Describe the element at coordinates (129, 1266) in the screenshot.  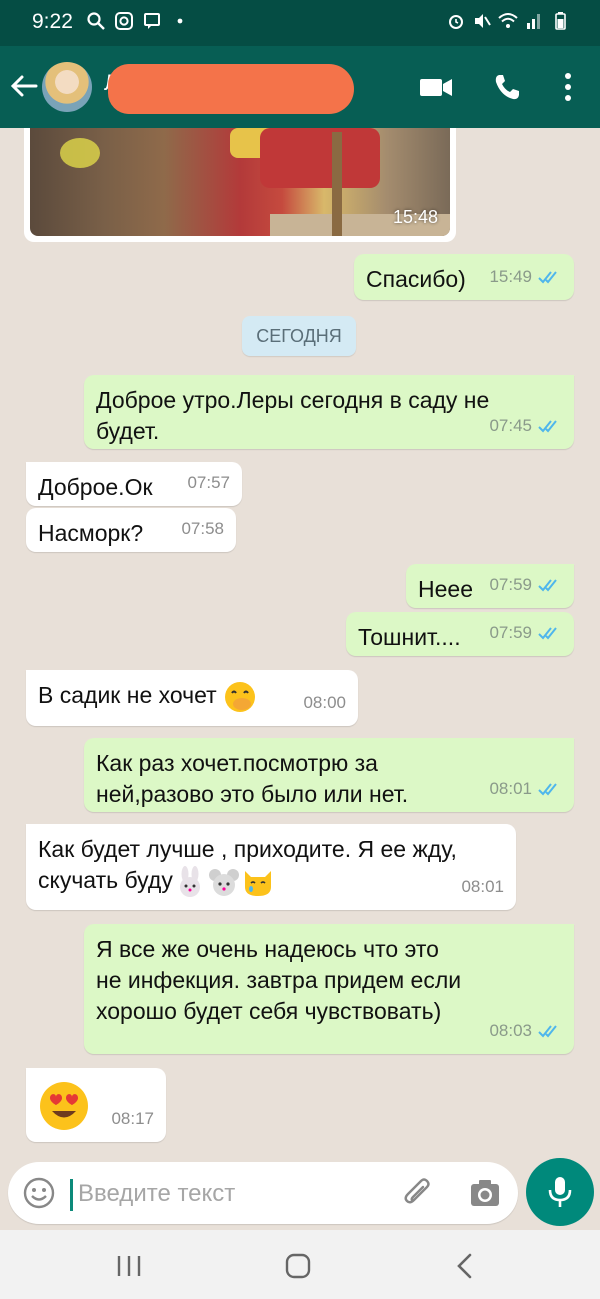
I see `recent-apps-icon` at that location.